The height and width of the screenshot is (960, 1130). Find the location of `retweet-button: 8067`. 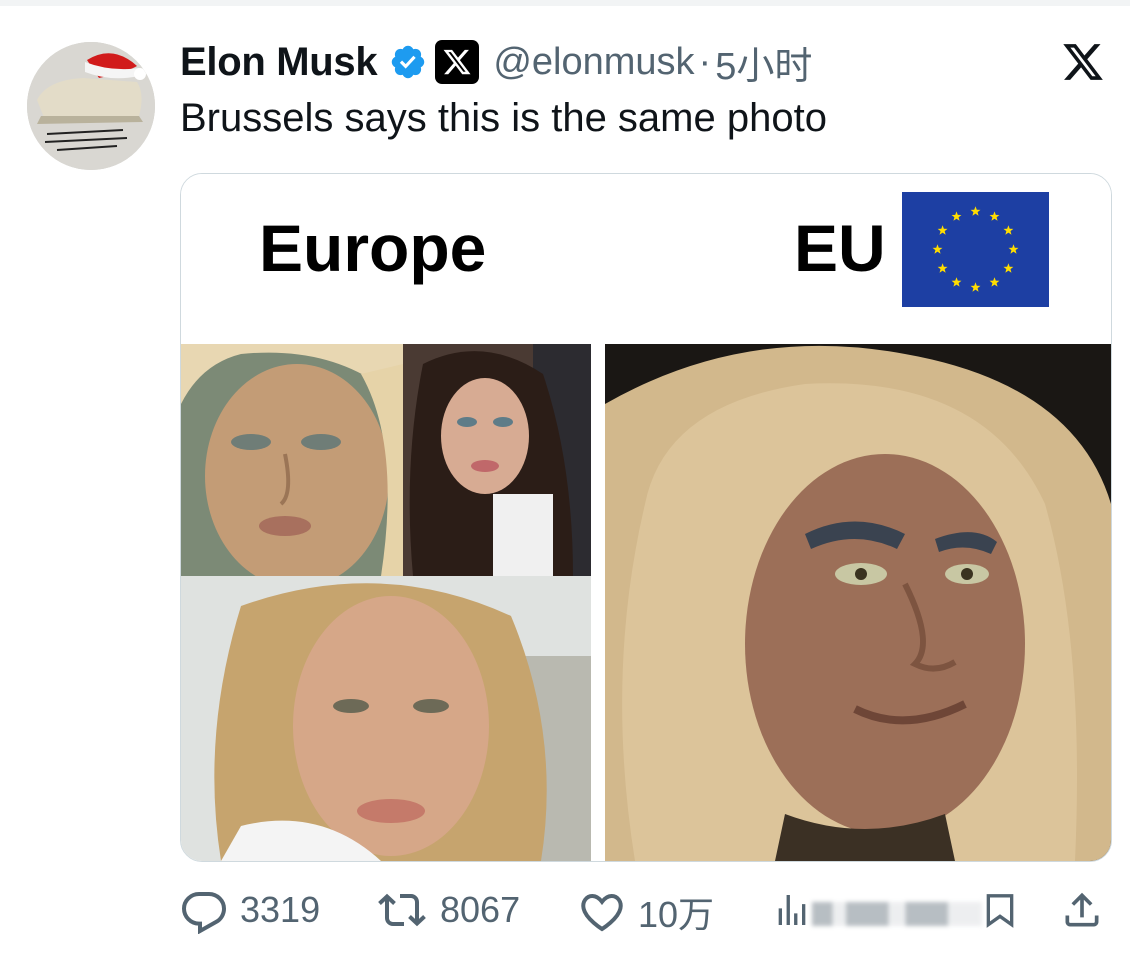

retweet-button: 8067 is located at coordinates (448, 910).